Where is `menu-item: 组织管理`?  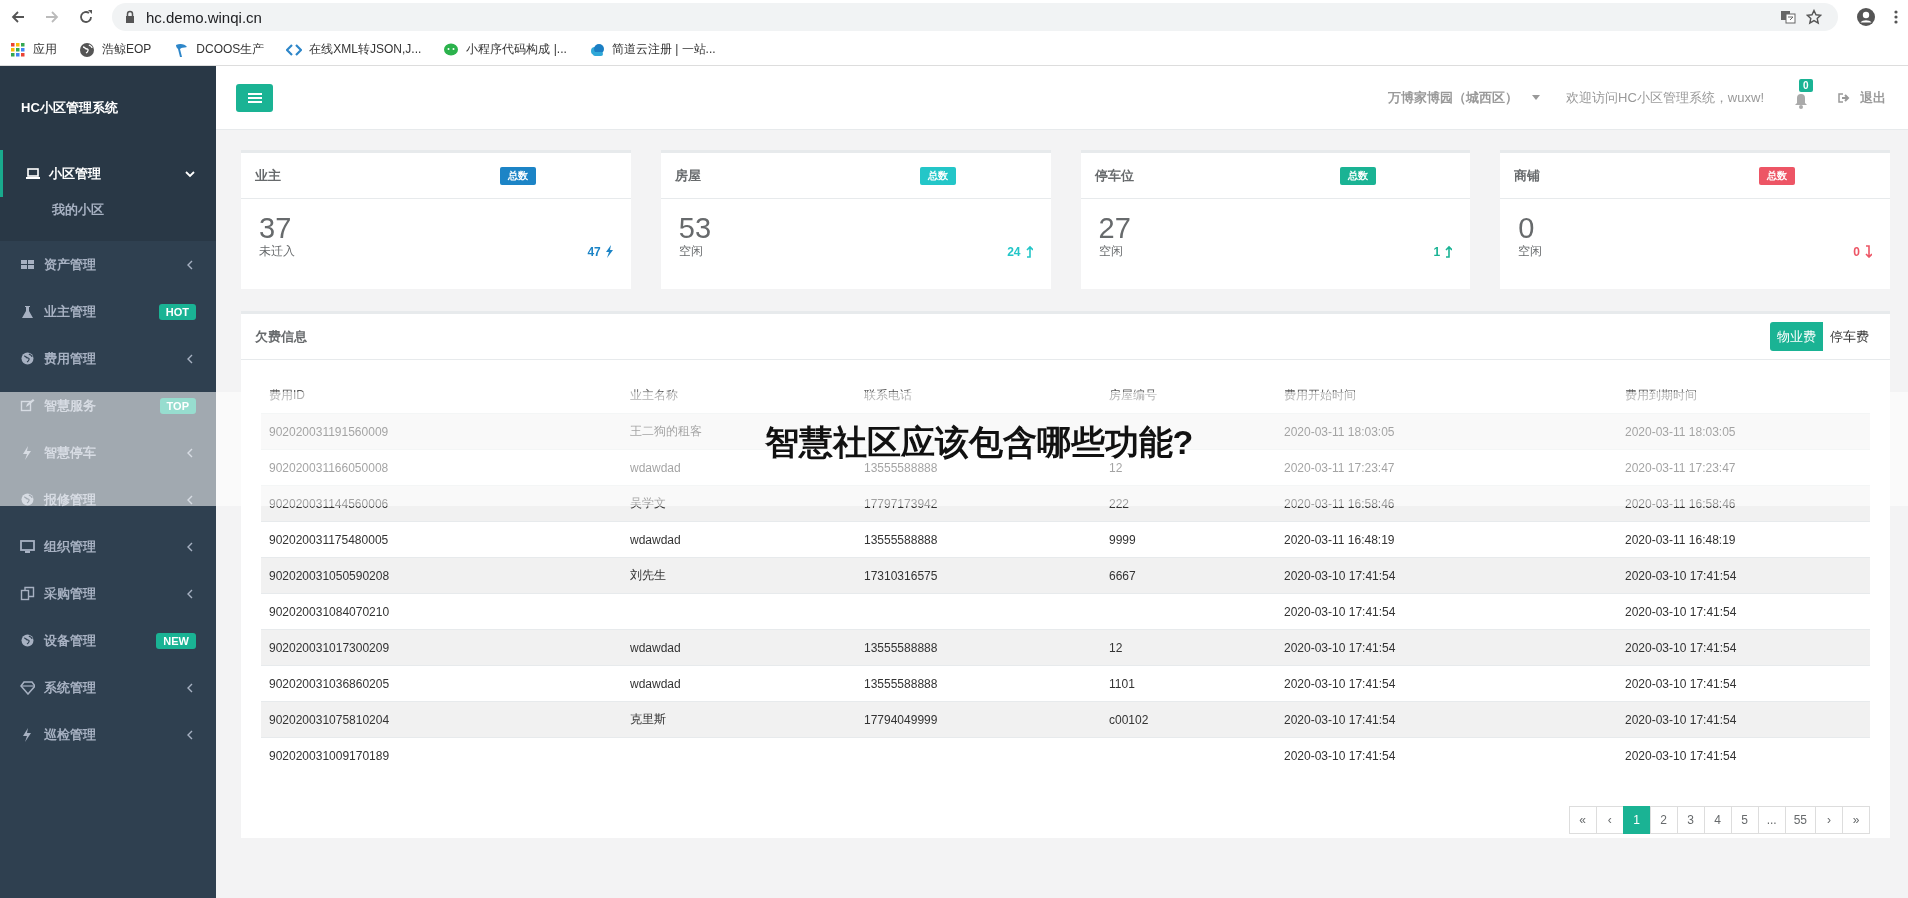 menu-item: 组织管理 is located at coordinates (108, 546).